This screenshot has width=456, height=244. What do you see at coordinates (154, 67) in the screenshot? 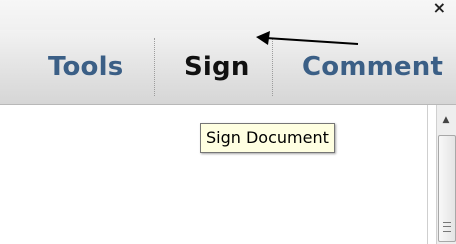
I see `tab-separator` at bounding box center [154, 67].